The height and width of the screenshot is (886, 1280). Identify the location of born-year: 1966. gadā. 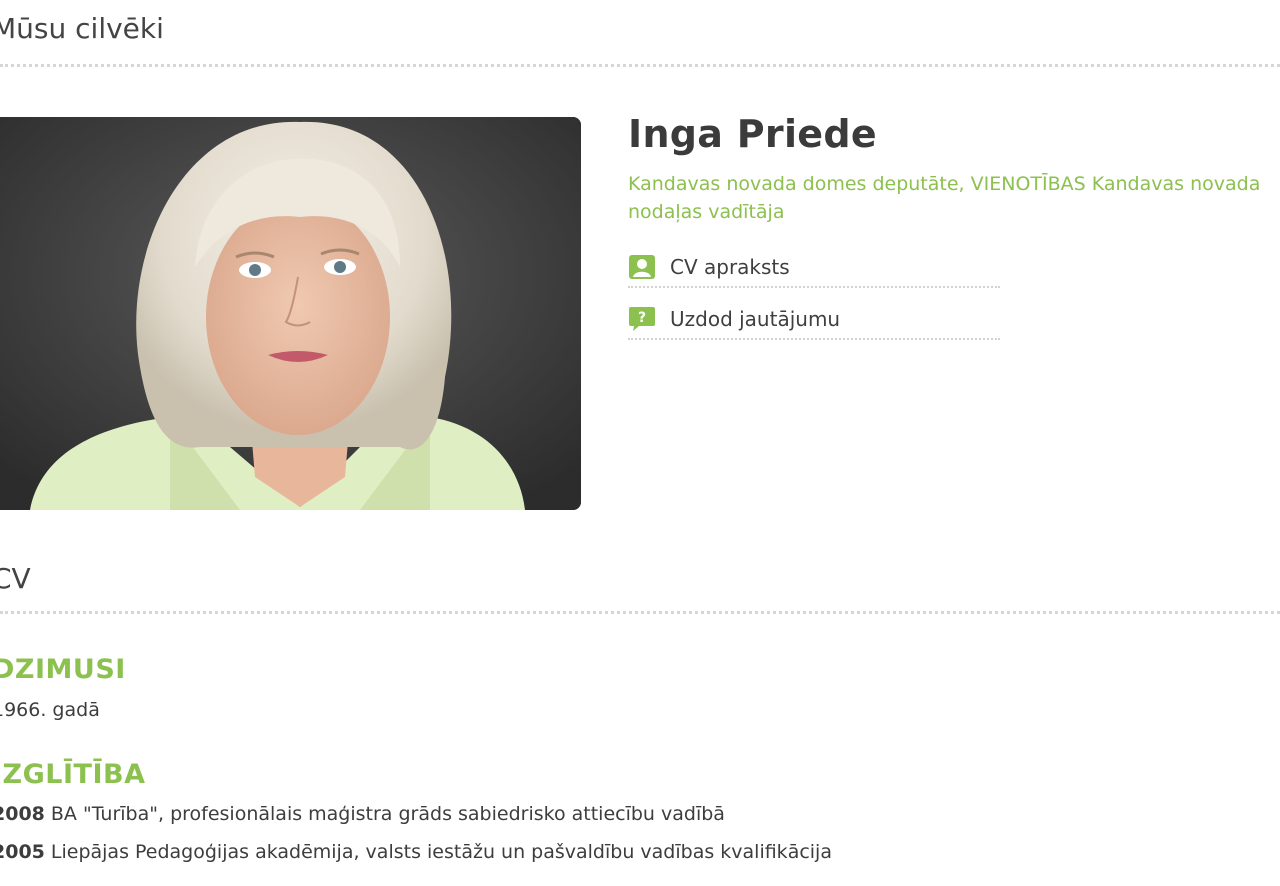
(50, 710).